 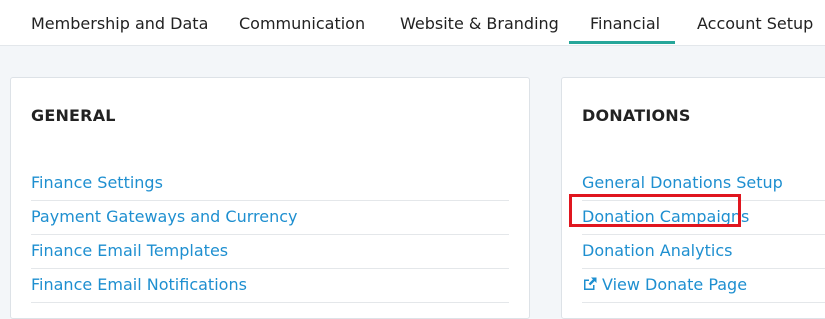 What do you see at coordinates (139, 284) in the screenshot?
I see `finance-email-notifications-link: Finance Email Notifications` at bounding box center [139, 284].